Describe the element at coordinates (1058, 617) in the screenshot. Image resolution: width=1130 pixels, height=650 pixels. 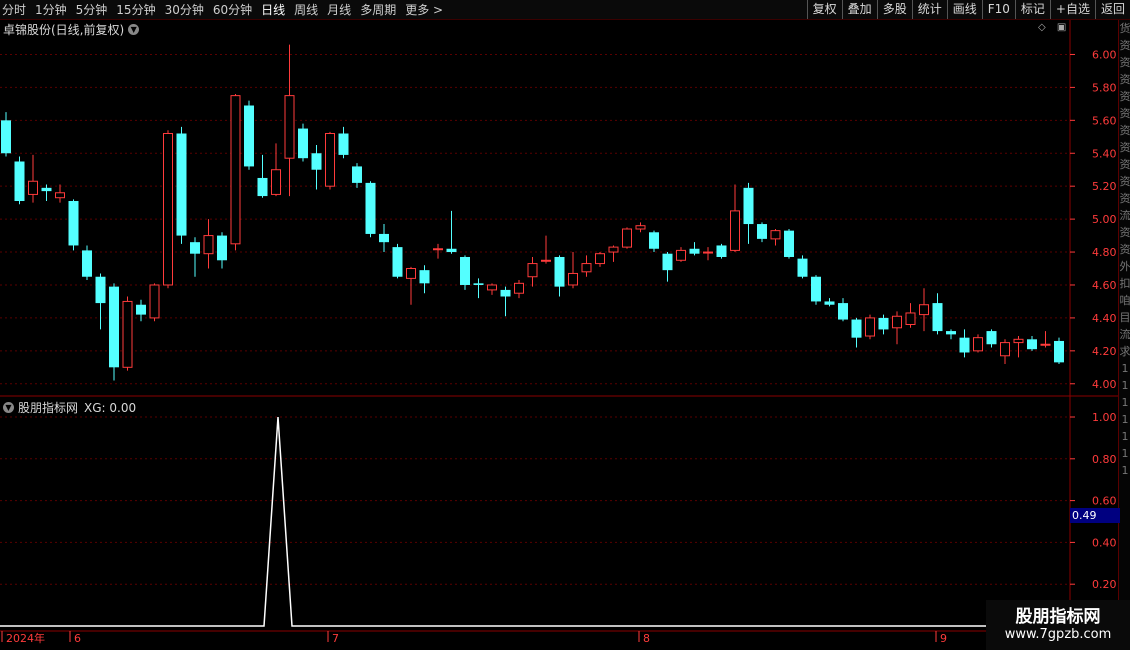
I see `watermark-title: 股朋指标网` at that location.